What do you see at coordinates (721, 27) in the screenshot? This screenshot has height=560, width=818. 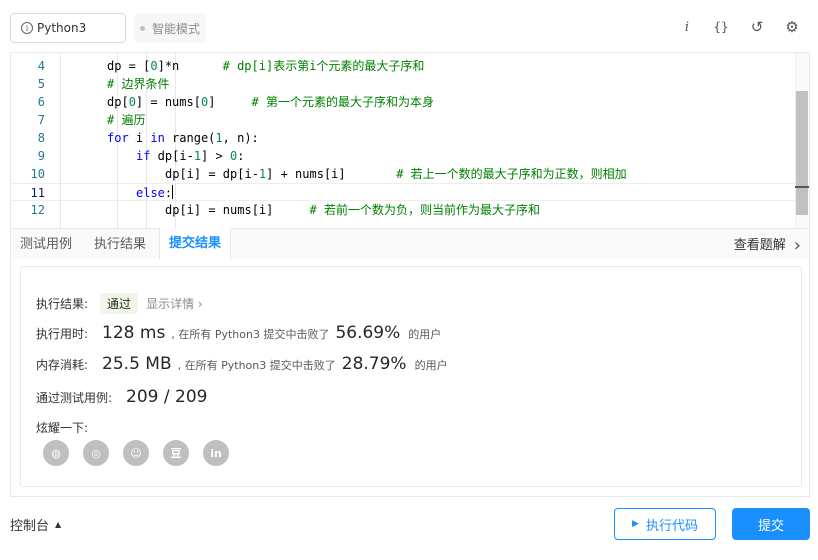 I see `braces-icon: {}` at bounding box center [721, 27].